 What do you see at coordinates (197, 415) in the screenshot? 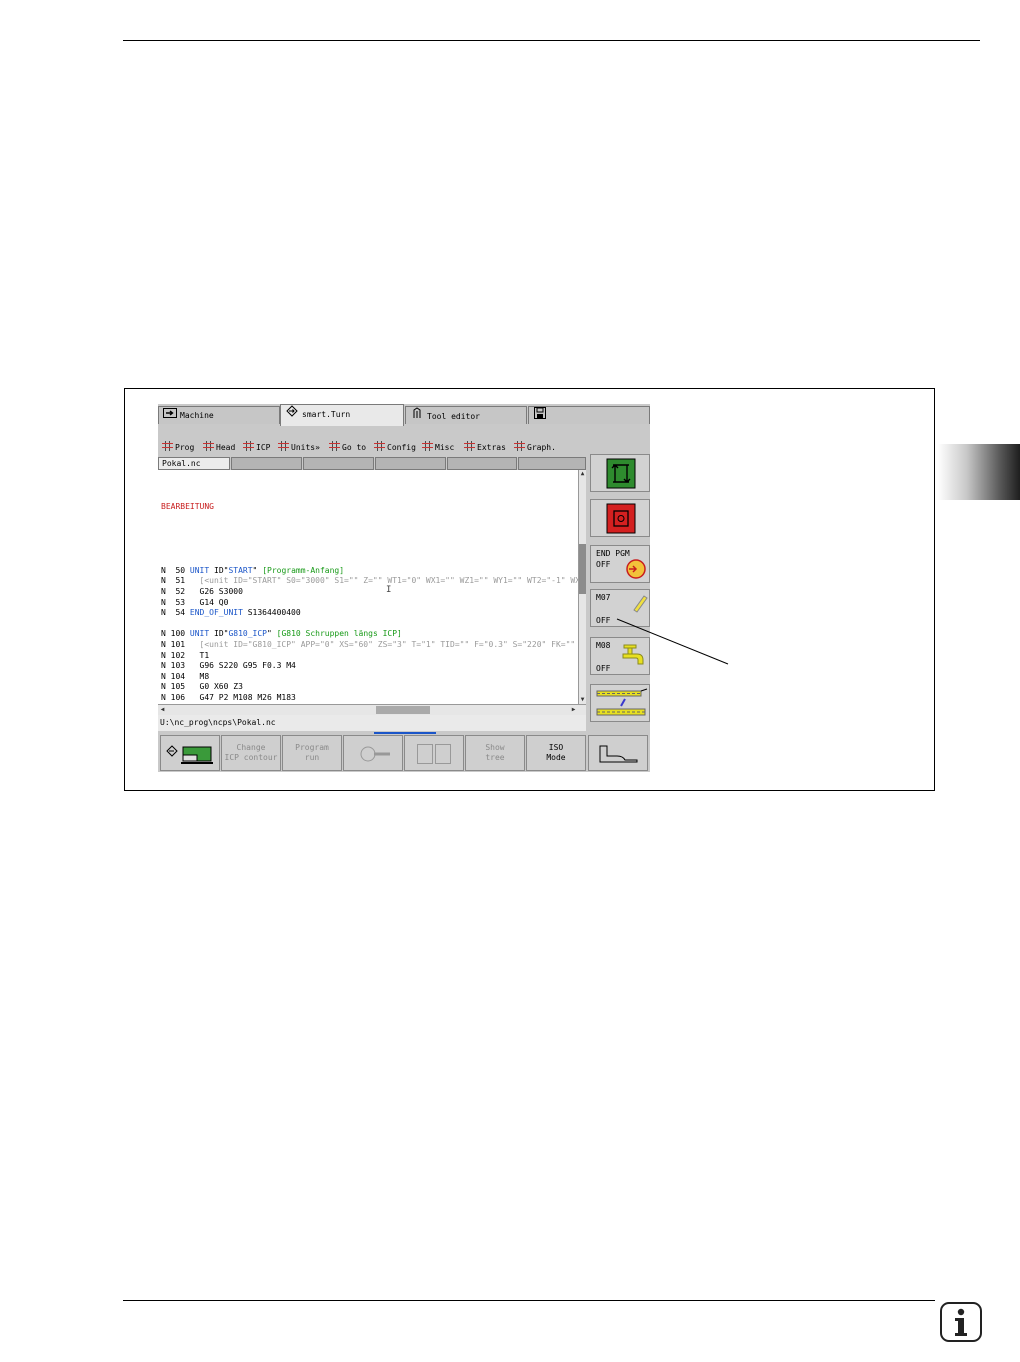
I see `tab-label: Machine` at bounding box center [197, 415].